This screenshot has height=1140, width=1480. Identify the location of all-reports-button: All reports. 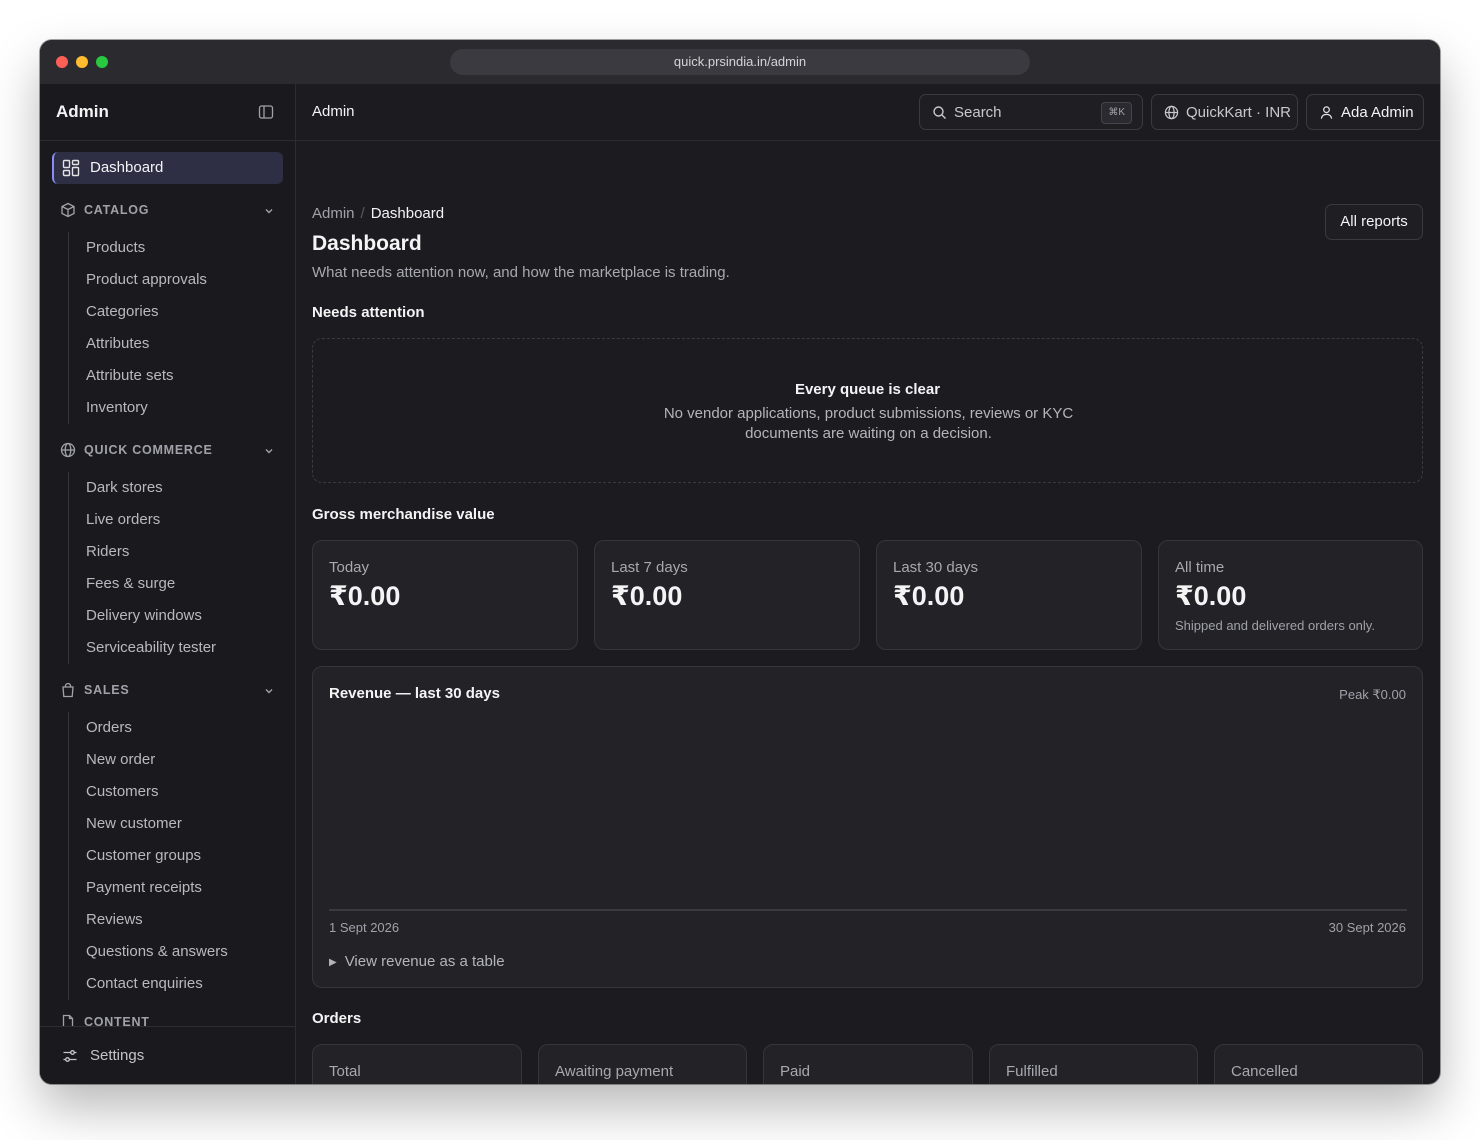
(1374, 222).